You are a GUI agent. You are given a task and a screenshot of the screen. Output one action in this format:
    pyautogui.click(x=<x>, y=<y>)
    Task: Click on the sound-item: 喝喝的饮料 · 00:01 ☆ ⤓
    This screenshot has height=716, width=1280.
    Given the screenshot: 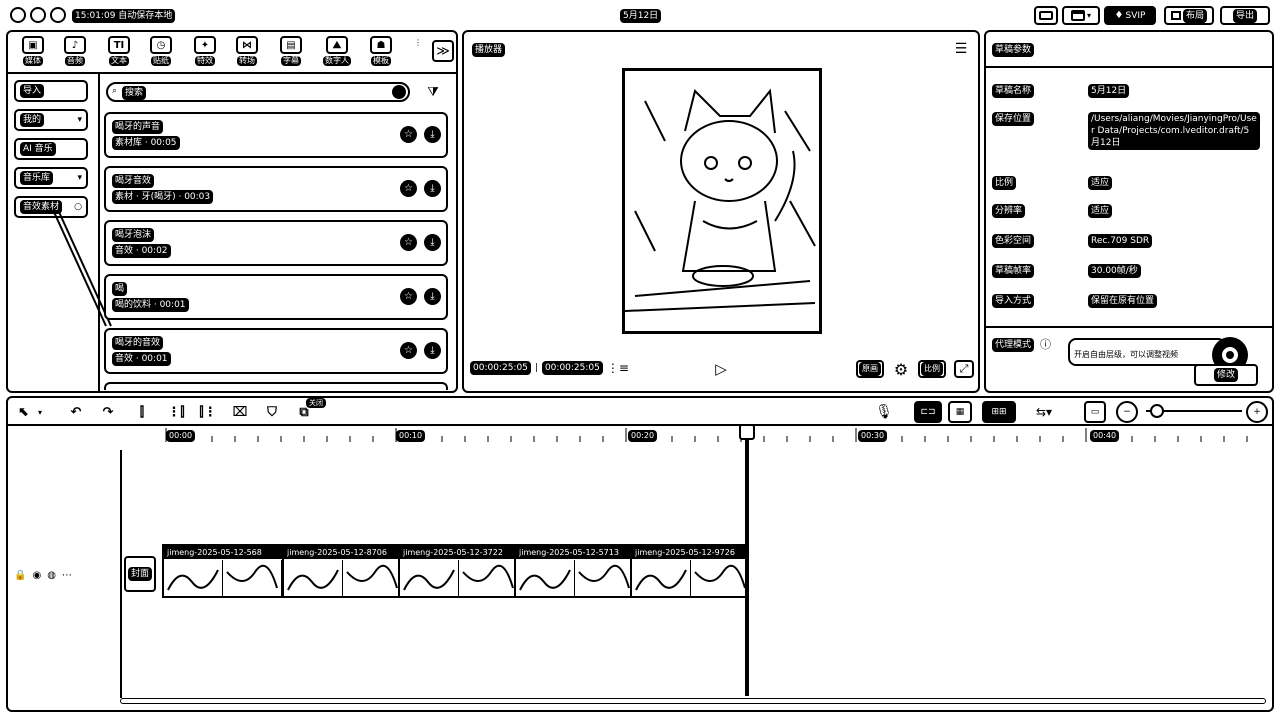 What is the action you would take?
    pyautogui.click(x=276, y=297)
    